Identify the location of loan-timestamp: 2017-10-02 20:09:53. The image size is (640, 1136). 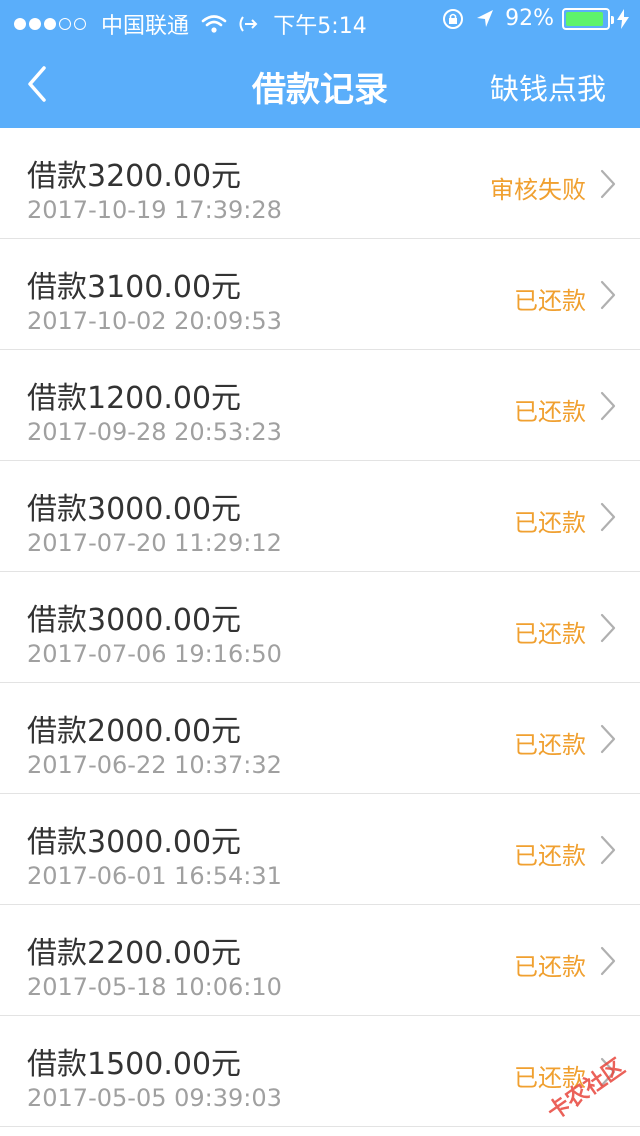
(154, 321).